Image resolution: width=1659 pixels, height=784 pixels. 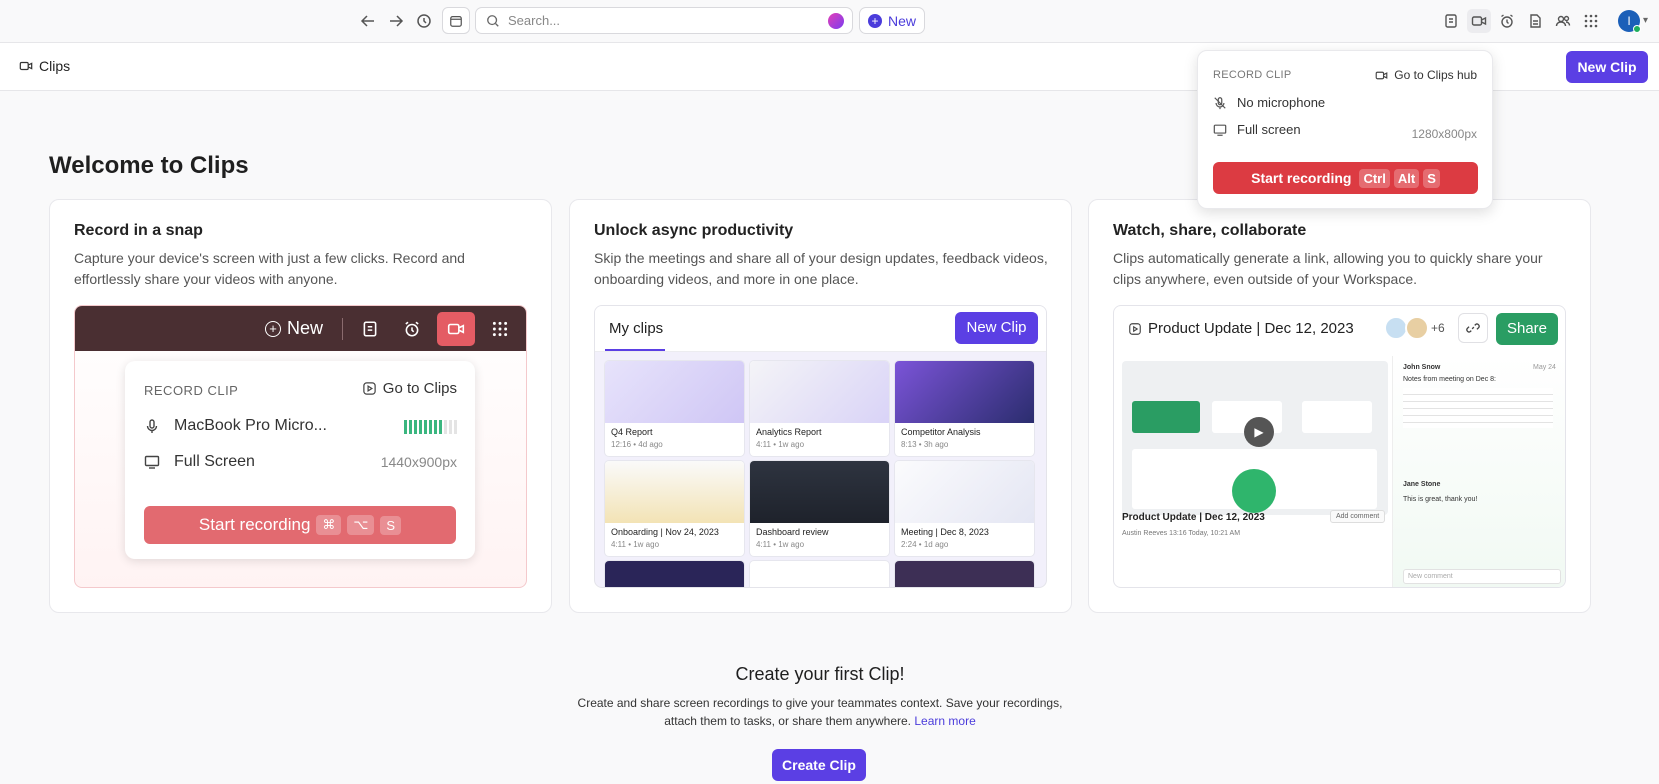 I want to click on forward-arrow-icon, so click(x=396, y=21).